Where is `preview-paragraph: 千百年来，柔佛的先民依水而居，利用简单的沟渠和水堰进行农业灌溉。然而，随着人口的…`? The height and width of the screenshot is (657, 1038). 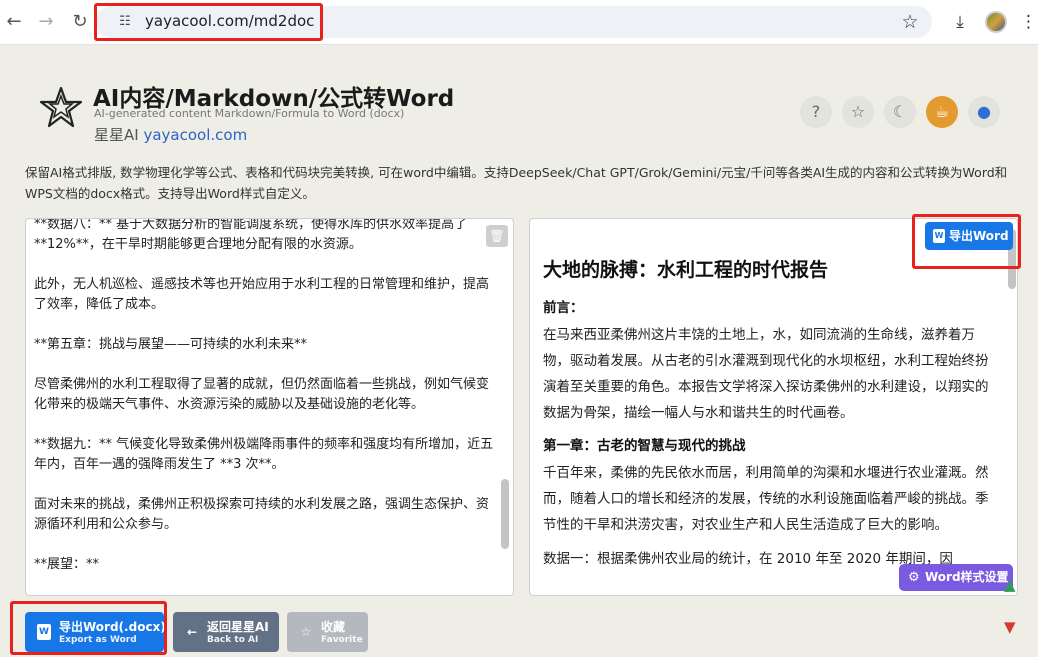 preview-paragraph: 千百年来，柔佛的先民依水而居，利用简单的沟渠和水堰进行农业灌溉。然而，随着人口的… is located at coordinates (766, 499).